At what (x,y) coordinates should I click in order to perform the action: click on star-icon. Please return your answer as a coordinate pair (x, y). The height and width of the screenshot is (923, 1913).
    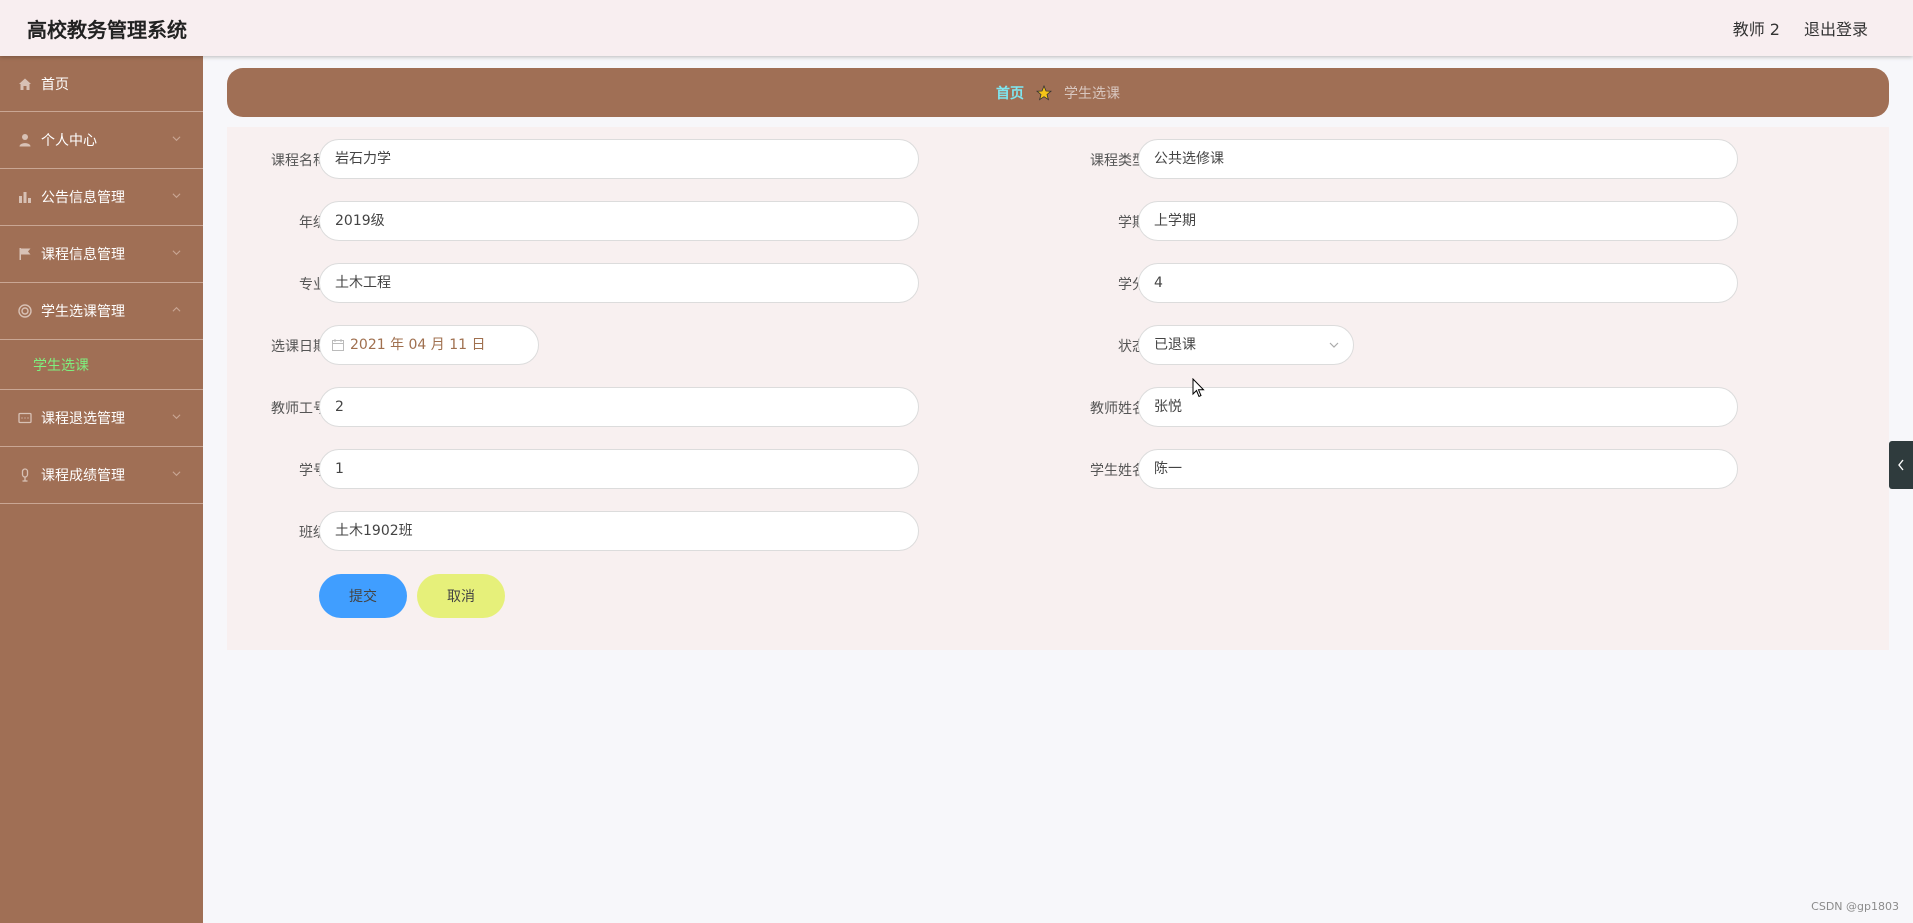
    Looking at the image, I should click on (1044, 92).